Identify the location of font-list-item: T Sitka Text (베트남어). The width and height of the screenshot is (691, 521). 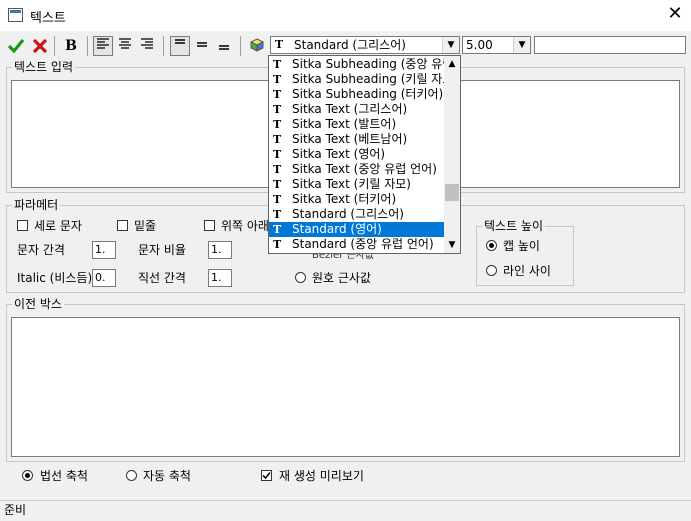
(356, 139).